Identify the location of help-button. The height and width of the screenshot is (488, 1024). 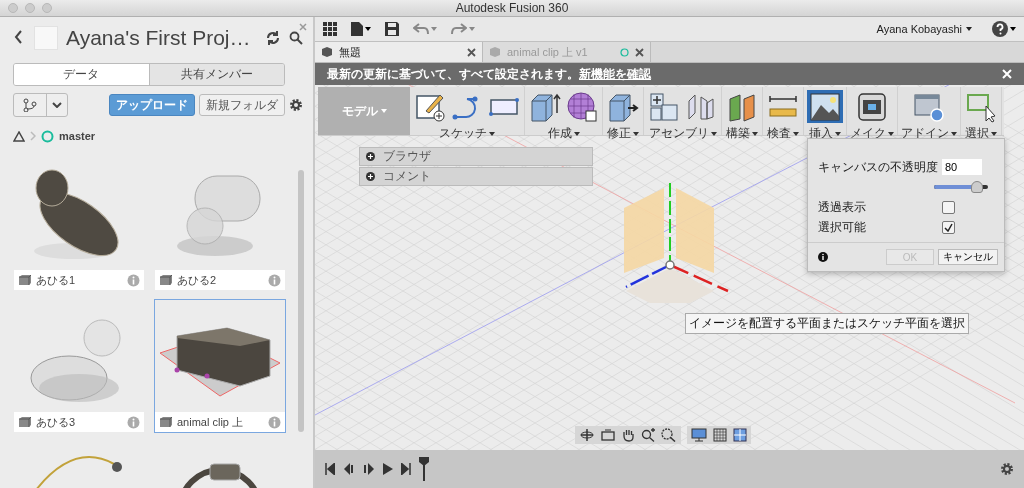
(1004, 29).